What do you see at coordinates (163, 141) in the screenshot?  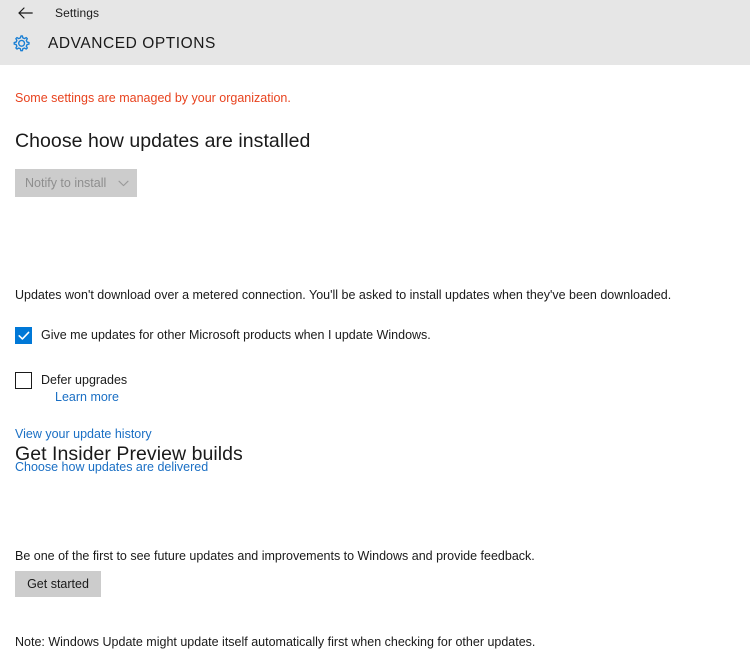 I see `section-heading-choose-how-updates-installed: Choose how updates are installed` at bounding box center [163, 141].